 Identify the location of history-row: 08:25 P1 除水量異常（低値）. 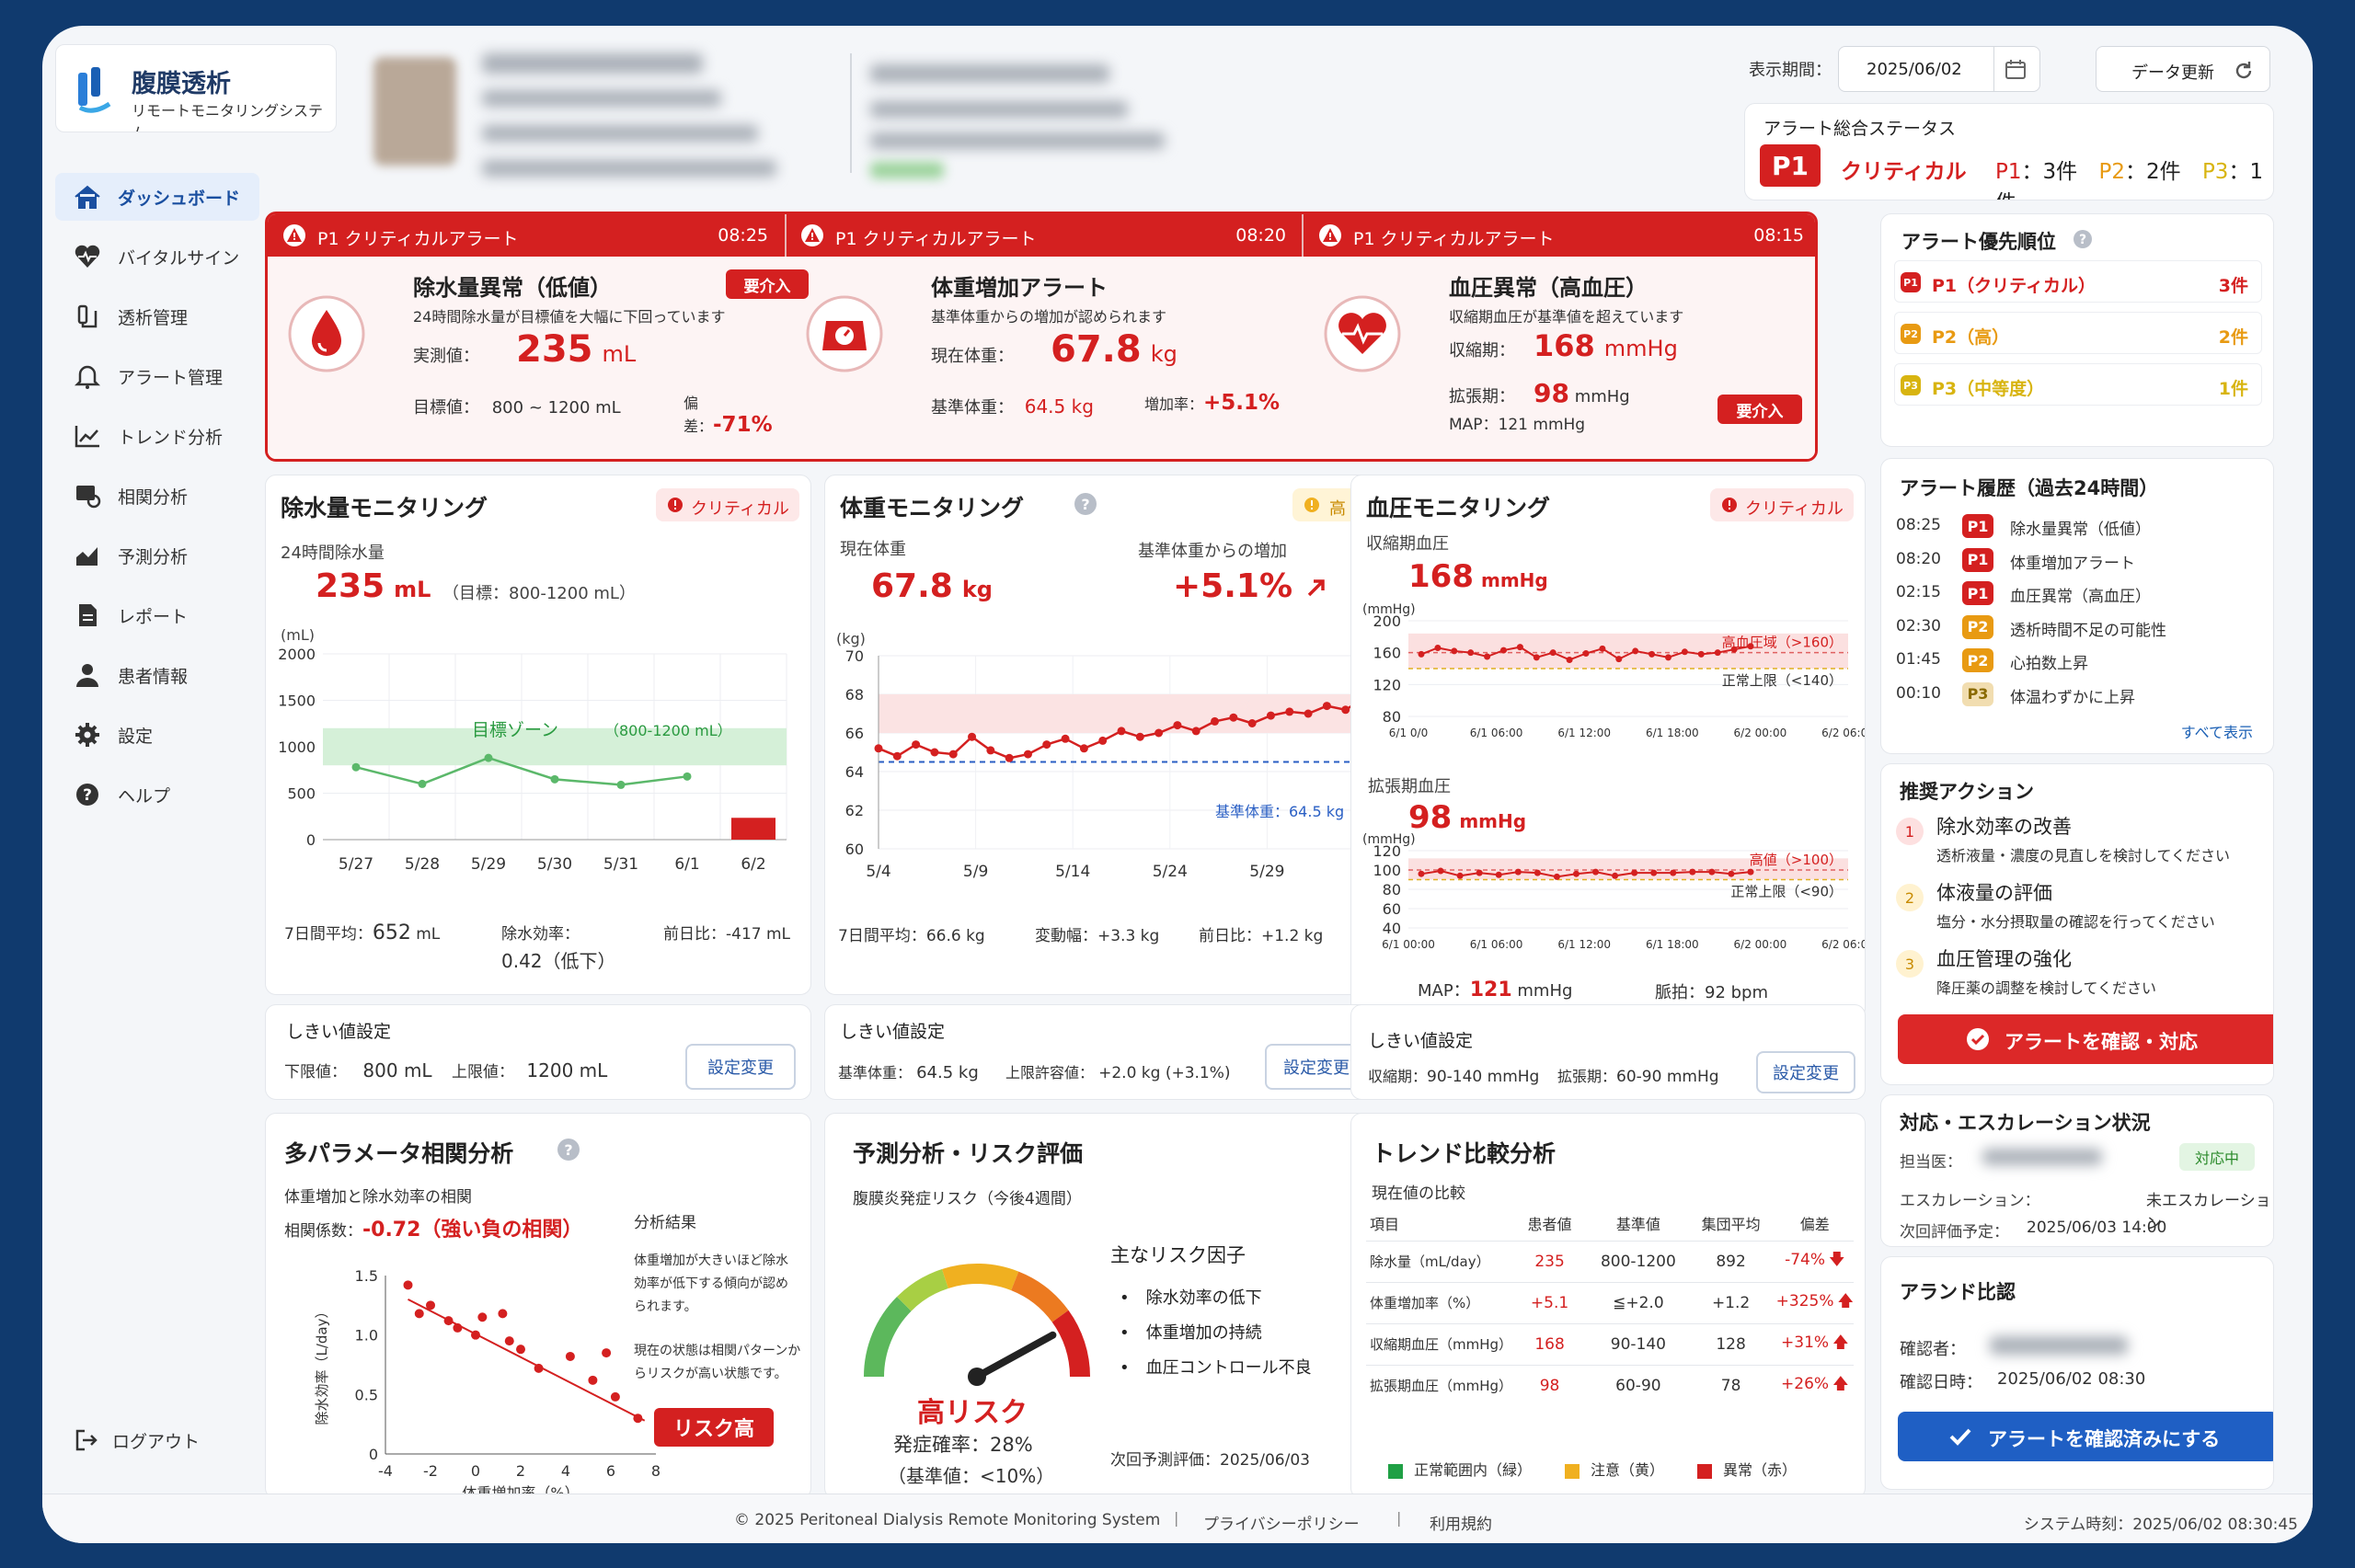
(2078, 526).